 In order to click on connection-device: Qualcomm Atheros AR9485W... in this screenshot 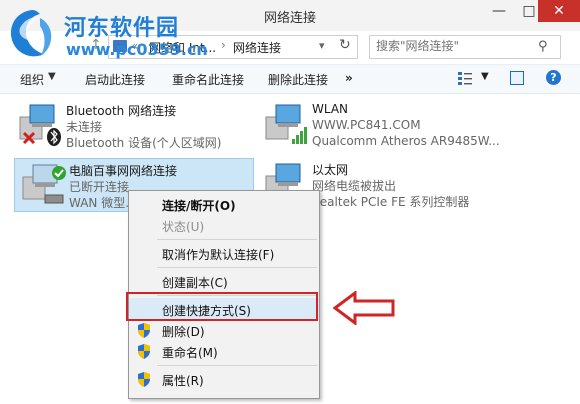, I will do `click(406, 141)`.